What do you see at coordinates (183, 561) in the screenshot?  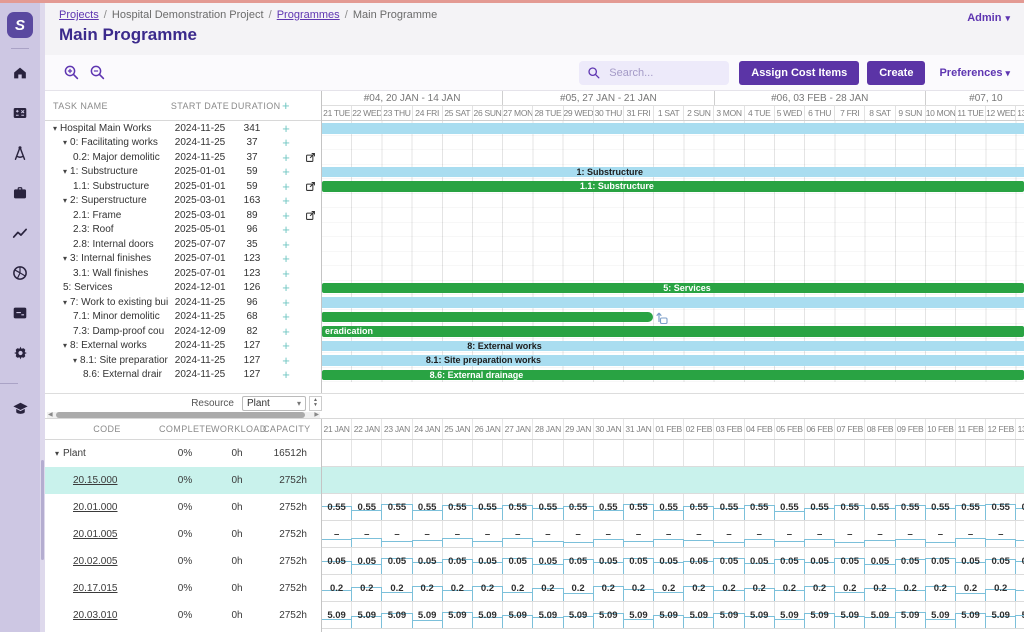 I see `resource-row: 20.02.005 0% 0h 2752h` at bounding box center [183, 561].